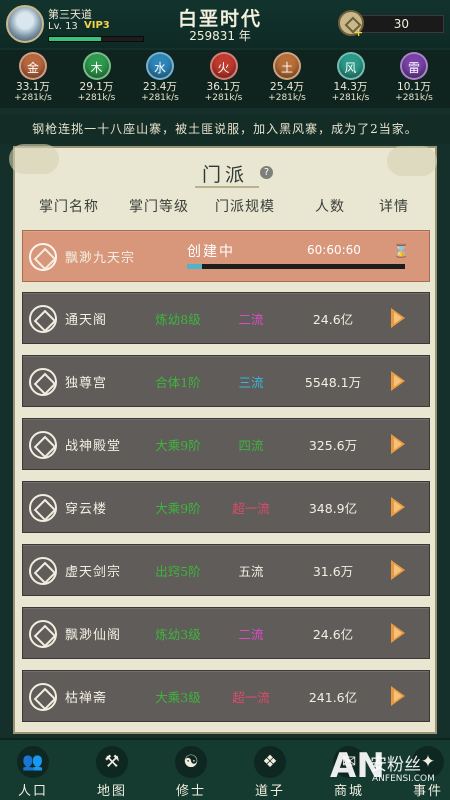 The width and height of the screenshot is (450, 800). I want to click on sect-scale: 二流, so click(251, 634).